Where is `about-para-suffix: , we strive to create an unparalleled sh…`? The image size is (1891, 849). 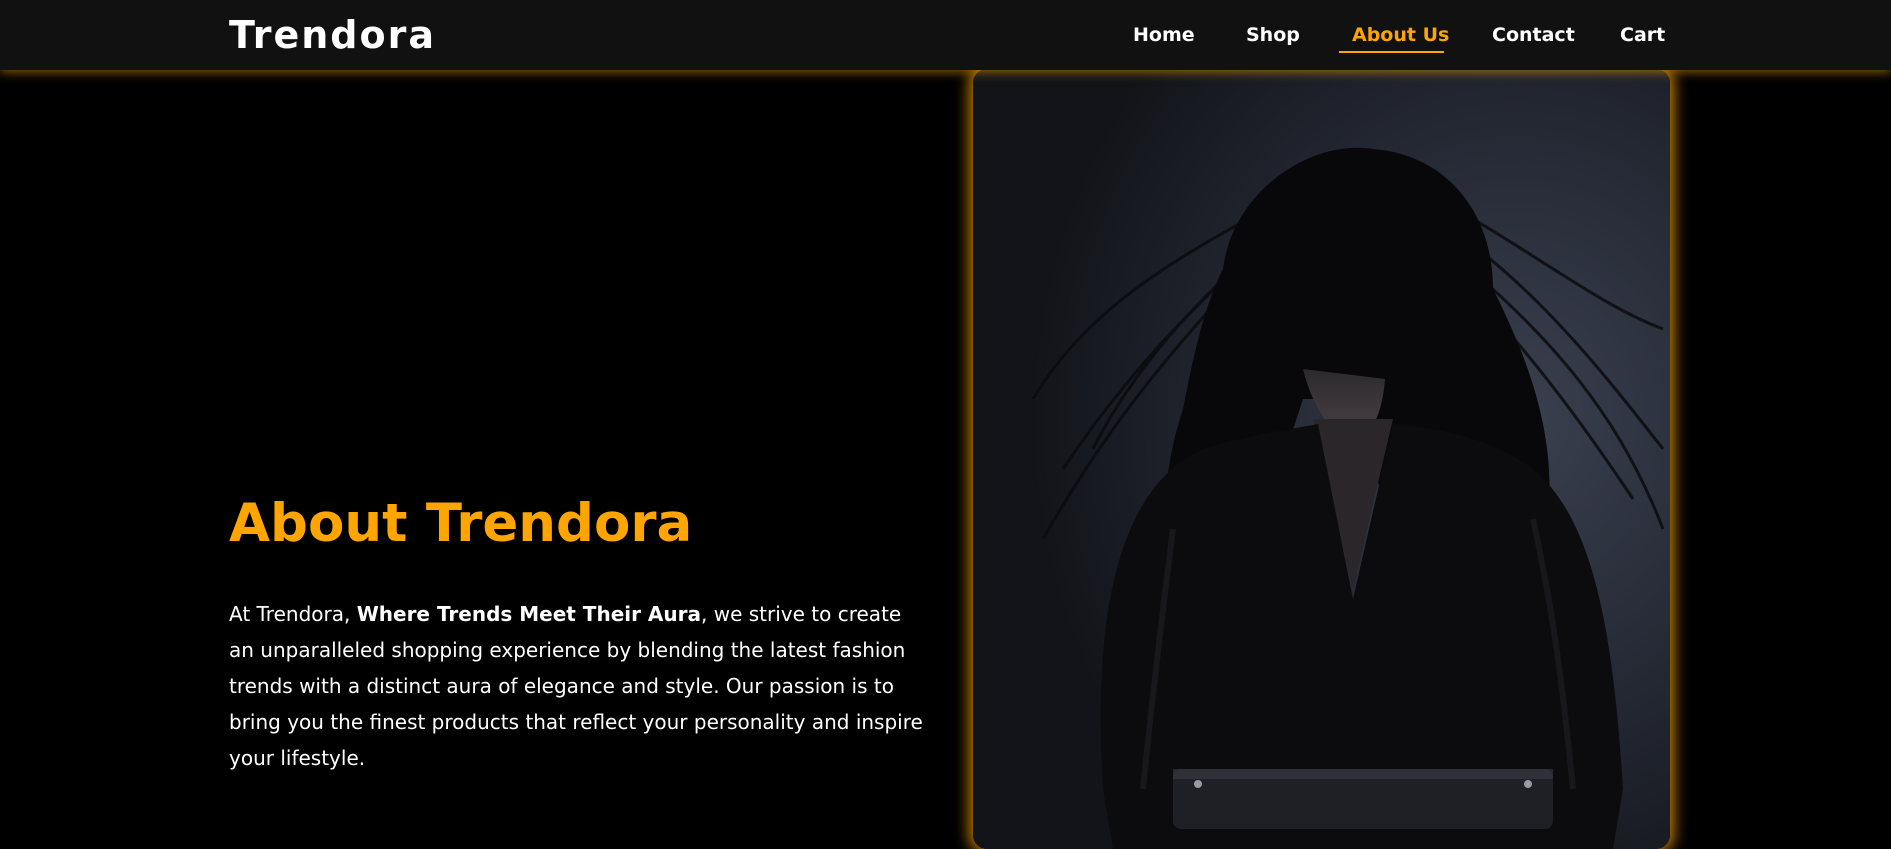 about-para-suffix: , we strive to create an unparalleled sh… is located at coordinates (576, 686).